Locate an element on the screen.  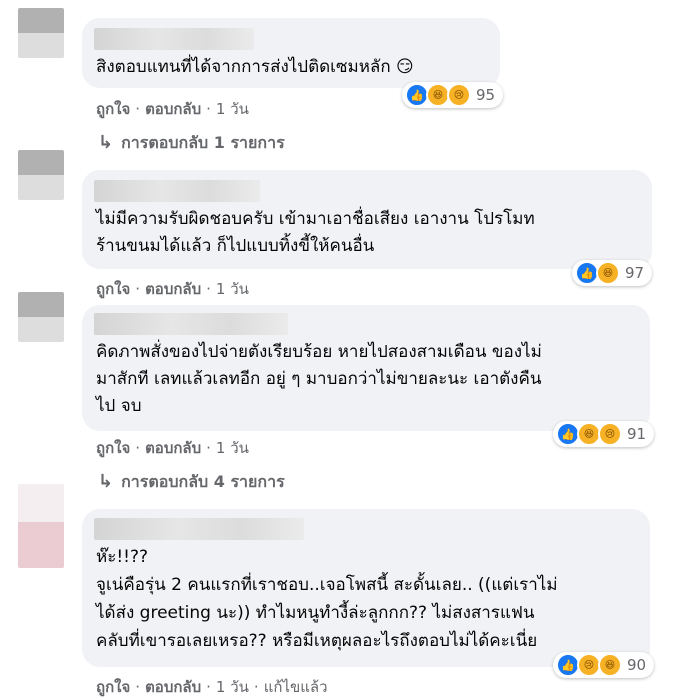
reaction-summary: 👍 😆 97 is located at coordinates (612, 273).